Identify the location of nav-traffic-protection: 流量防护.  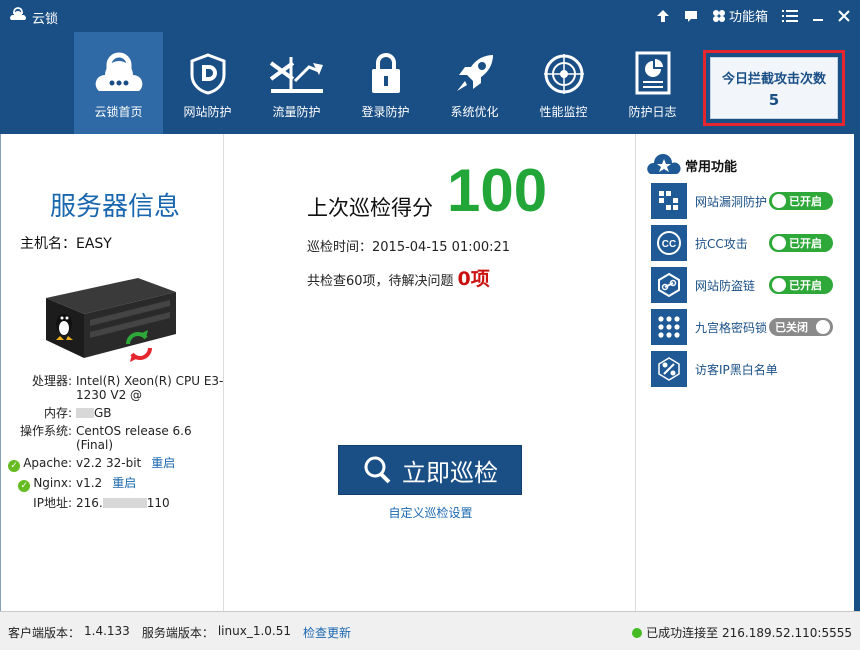
(296, 83).